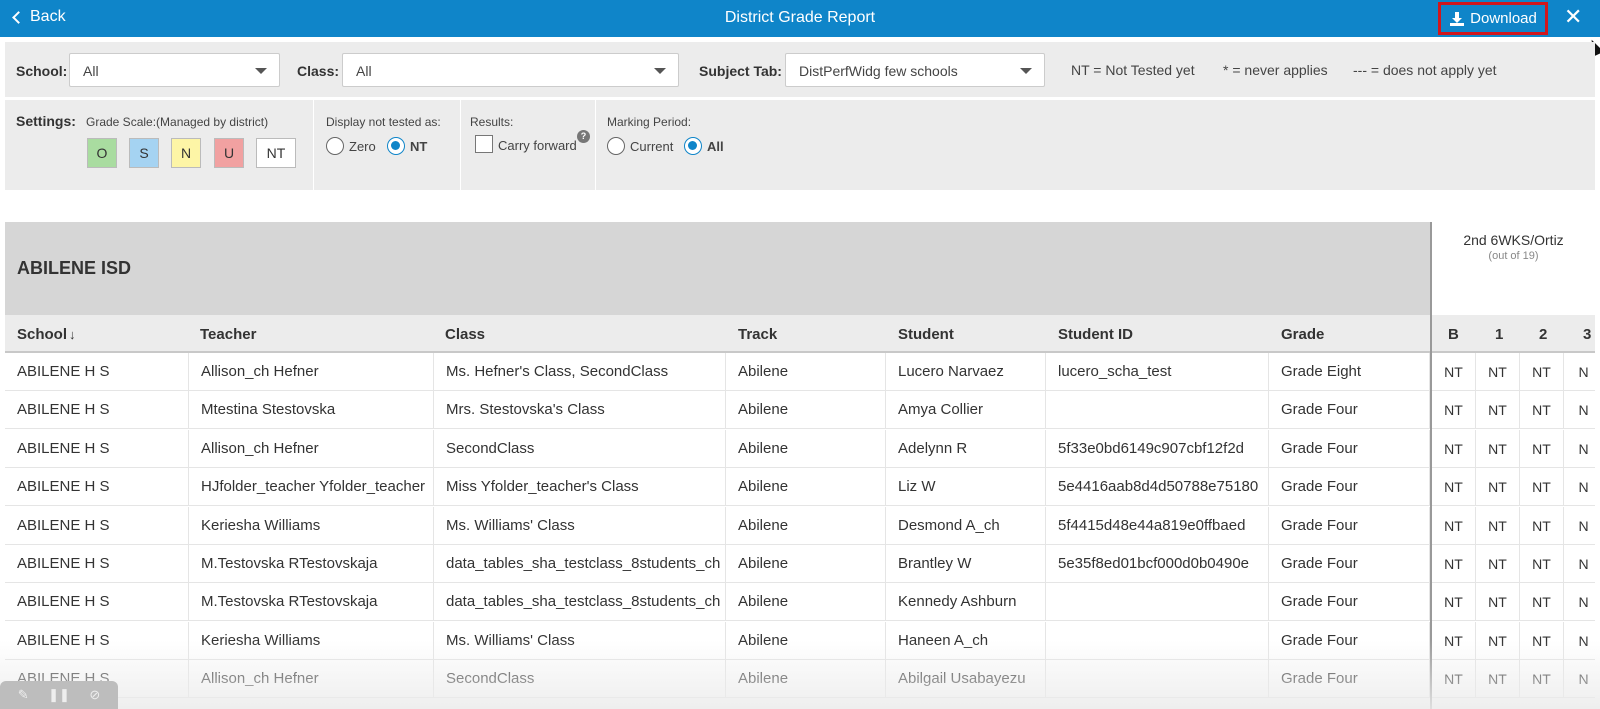  Describe the element at coordinates (1133, 70) in the screenshot. I see `legend-not-tested: NT = Not Tested yet` at that location.